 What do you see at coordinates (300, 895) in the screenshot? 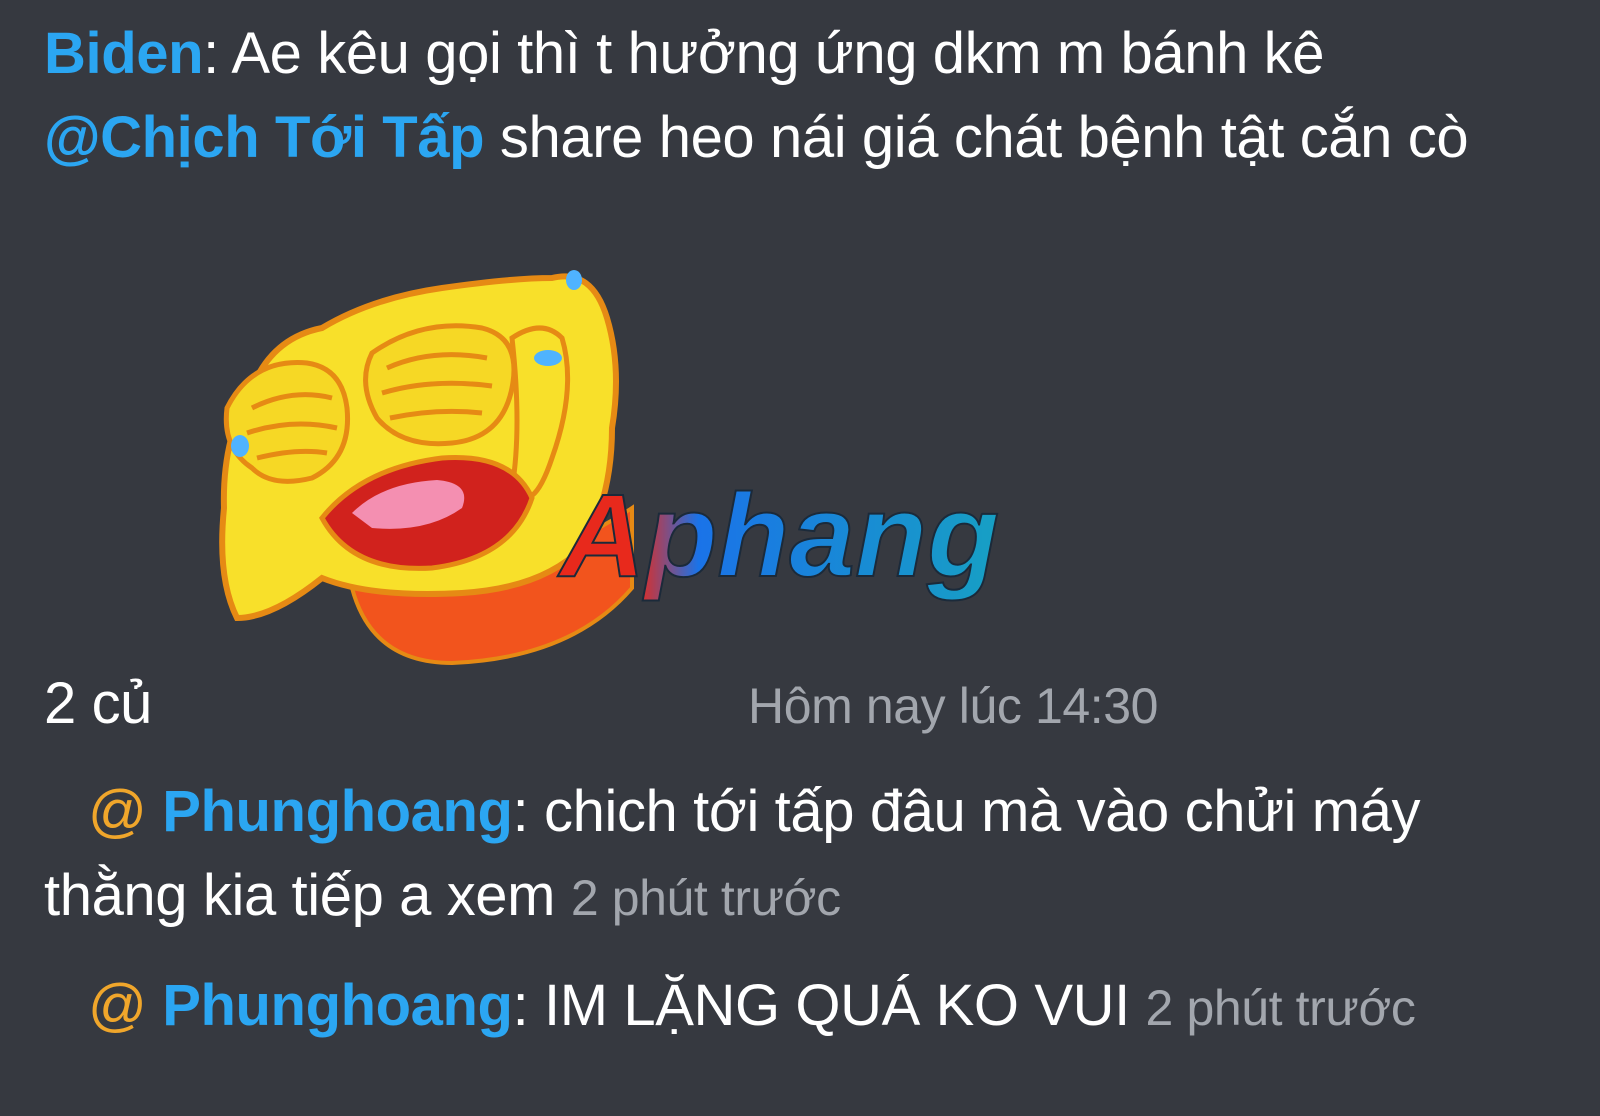
I see `message-text: thằng kia tiếp a xem` at bounding box center [300, 895].